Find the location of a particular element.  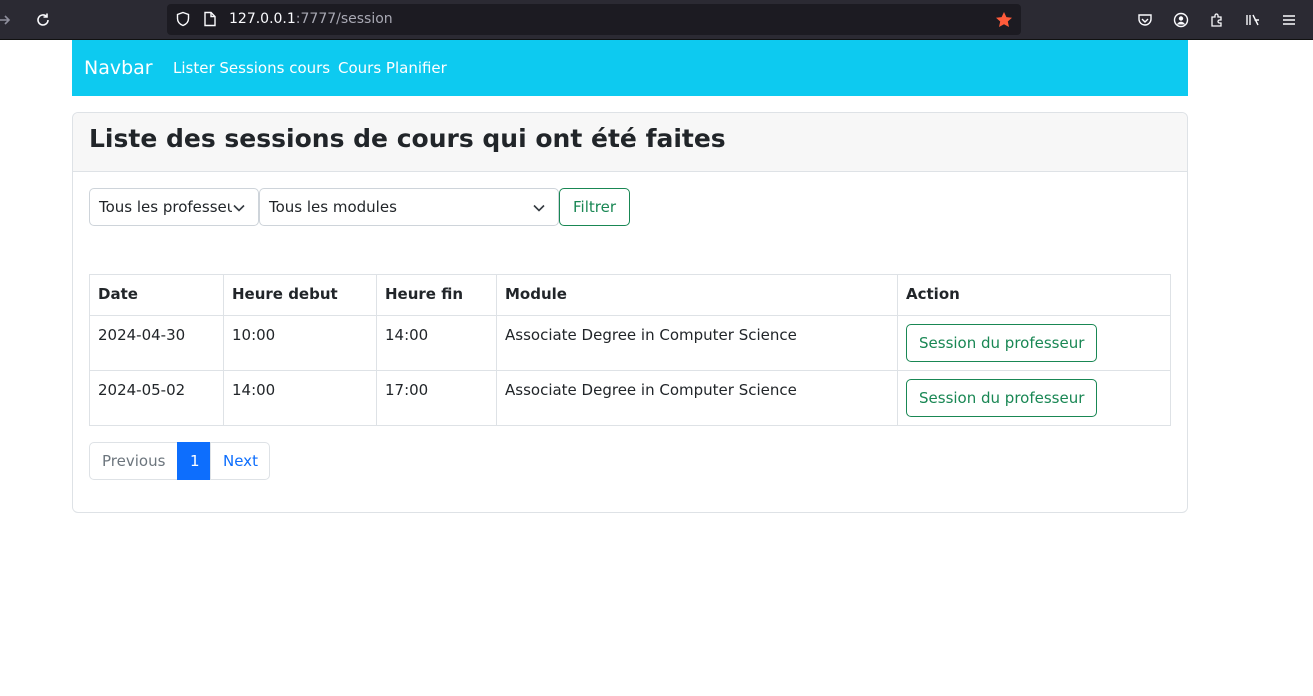

pocket-icon is located at coordinates (1145, 20).